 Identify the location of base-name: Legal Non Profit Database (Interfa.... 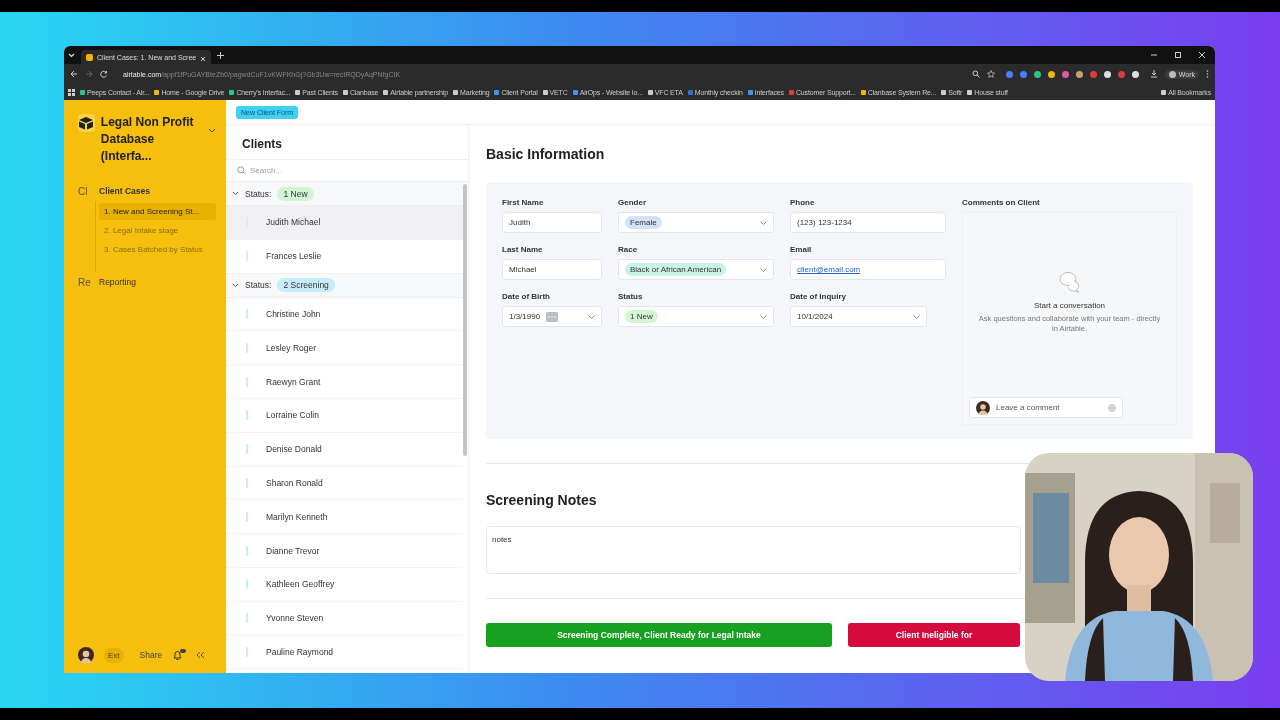
(151, 139).